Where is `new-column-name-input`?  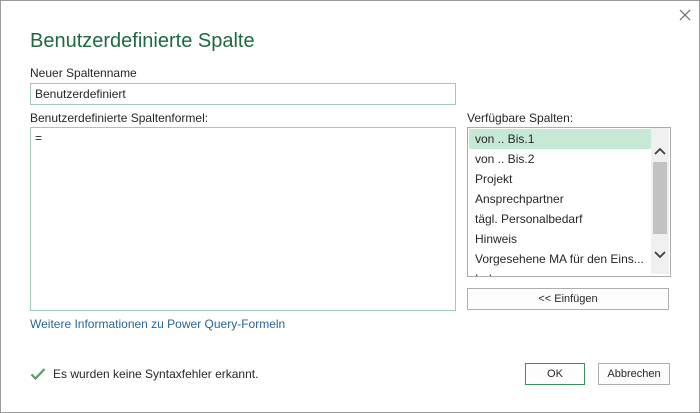
new-column-name-input is located at coordinates (243, 94).